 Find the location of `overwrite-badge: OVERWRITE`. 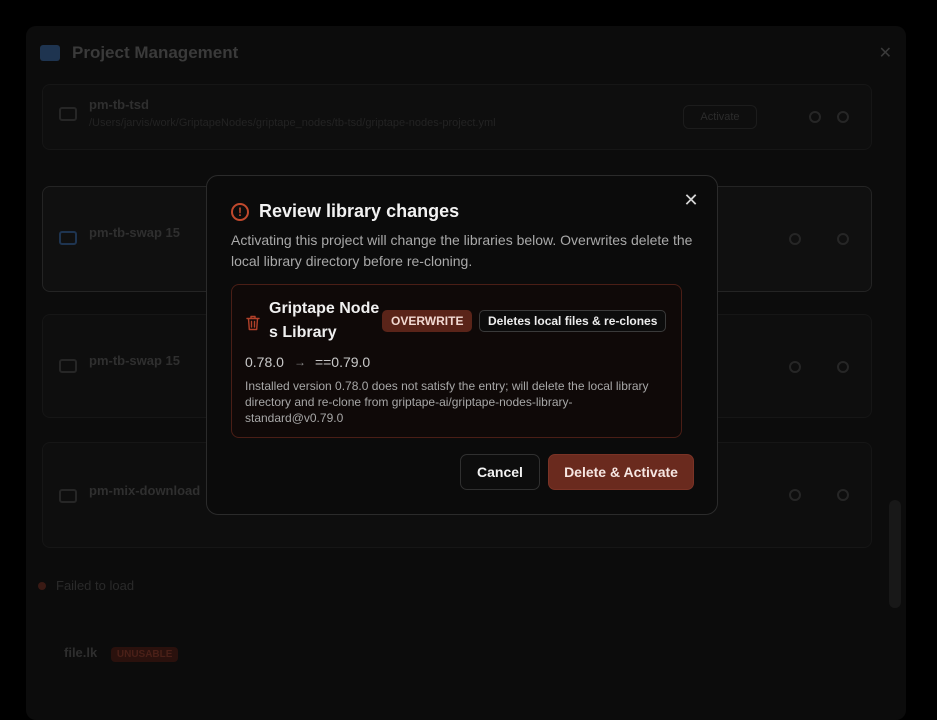

overwrite-badge: OVERWRITE is located at coordinates (427, 321).